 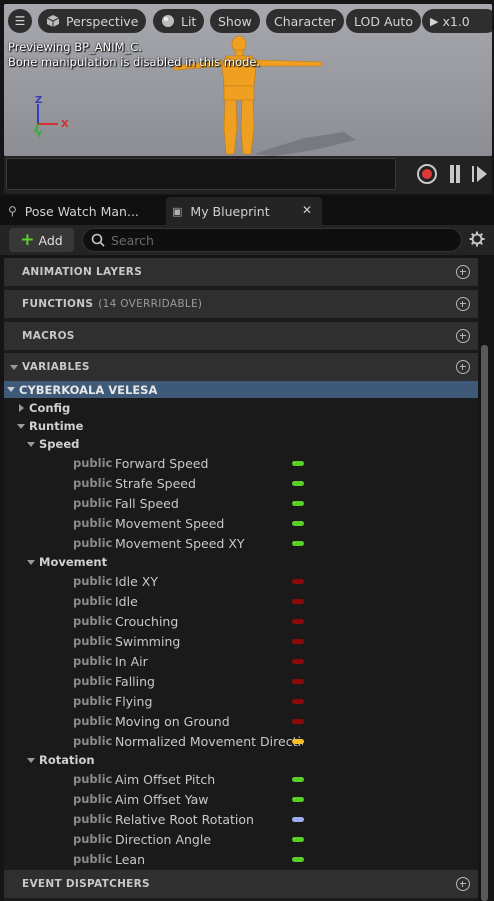 I want to click on plus-icon: +, so click(x=27, y=239).